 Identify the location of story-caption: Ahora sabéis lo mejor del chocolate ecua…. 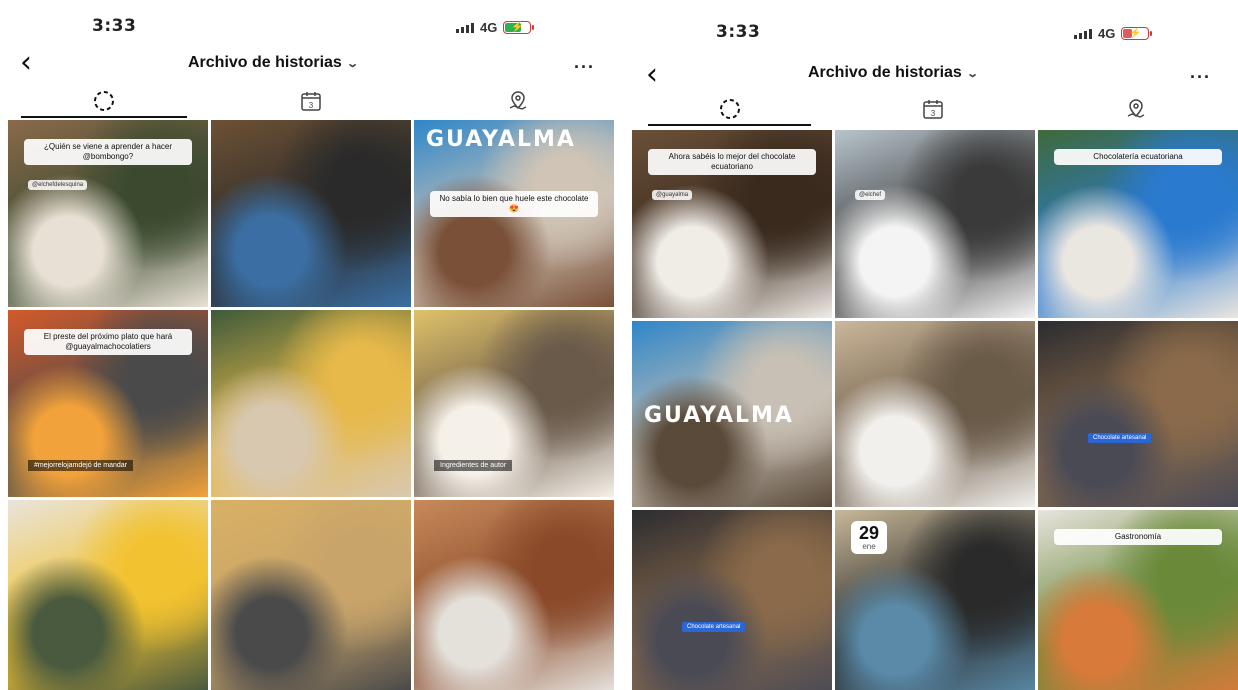
(732, 161).